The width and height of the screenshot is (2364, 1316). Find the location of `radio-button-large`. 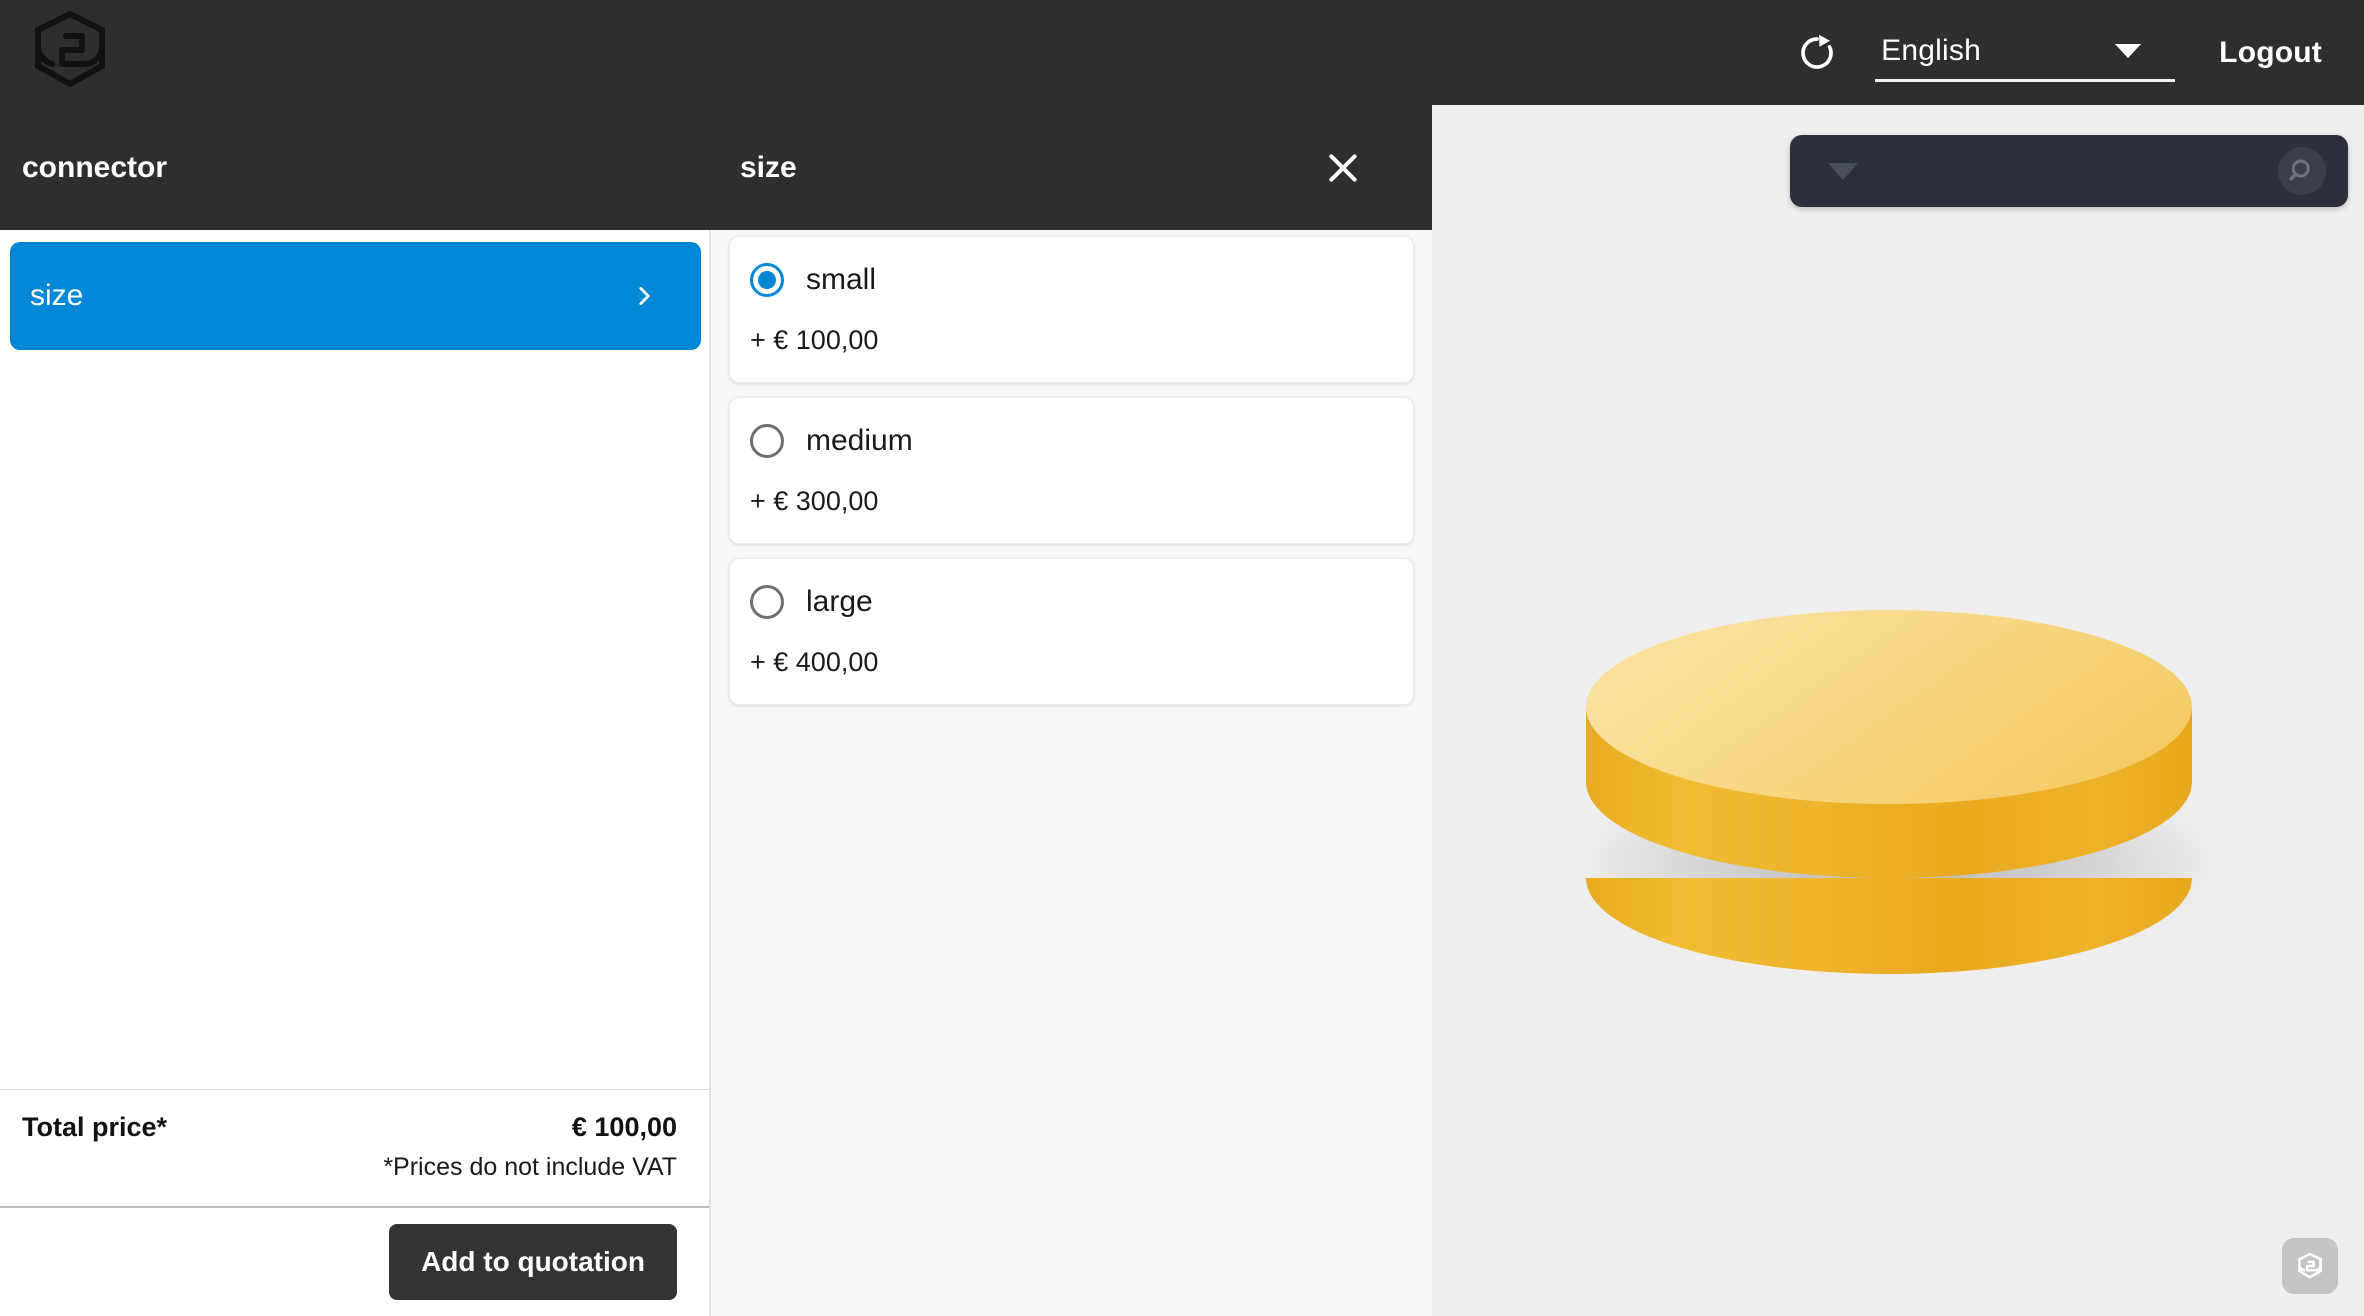

radio-button-large is located at coordinates (767, 602).